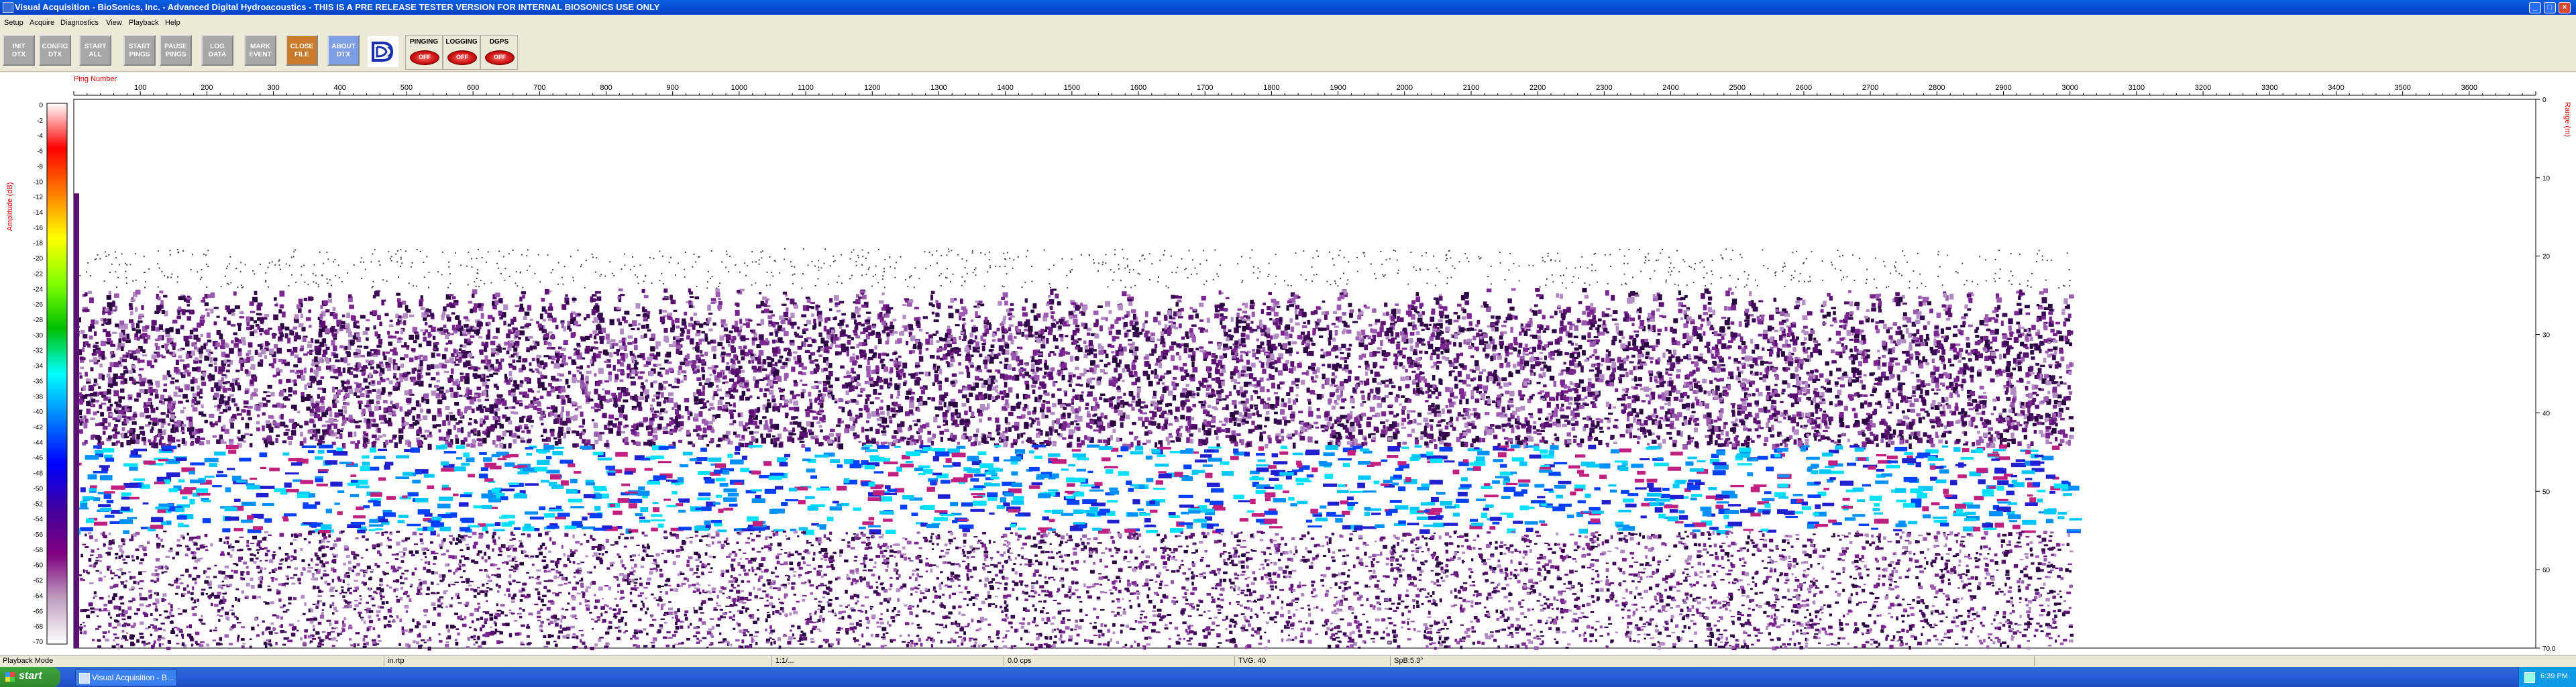 Image resolution: width=2576 pixels, height=687 pixels. I want to click on range-tick-label: 10, so click(2546, 178).